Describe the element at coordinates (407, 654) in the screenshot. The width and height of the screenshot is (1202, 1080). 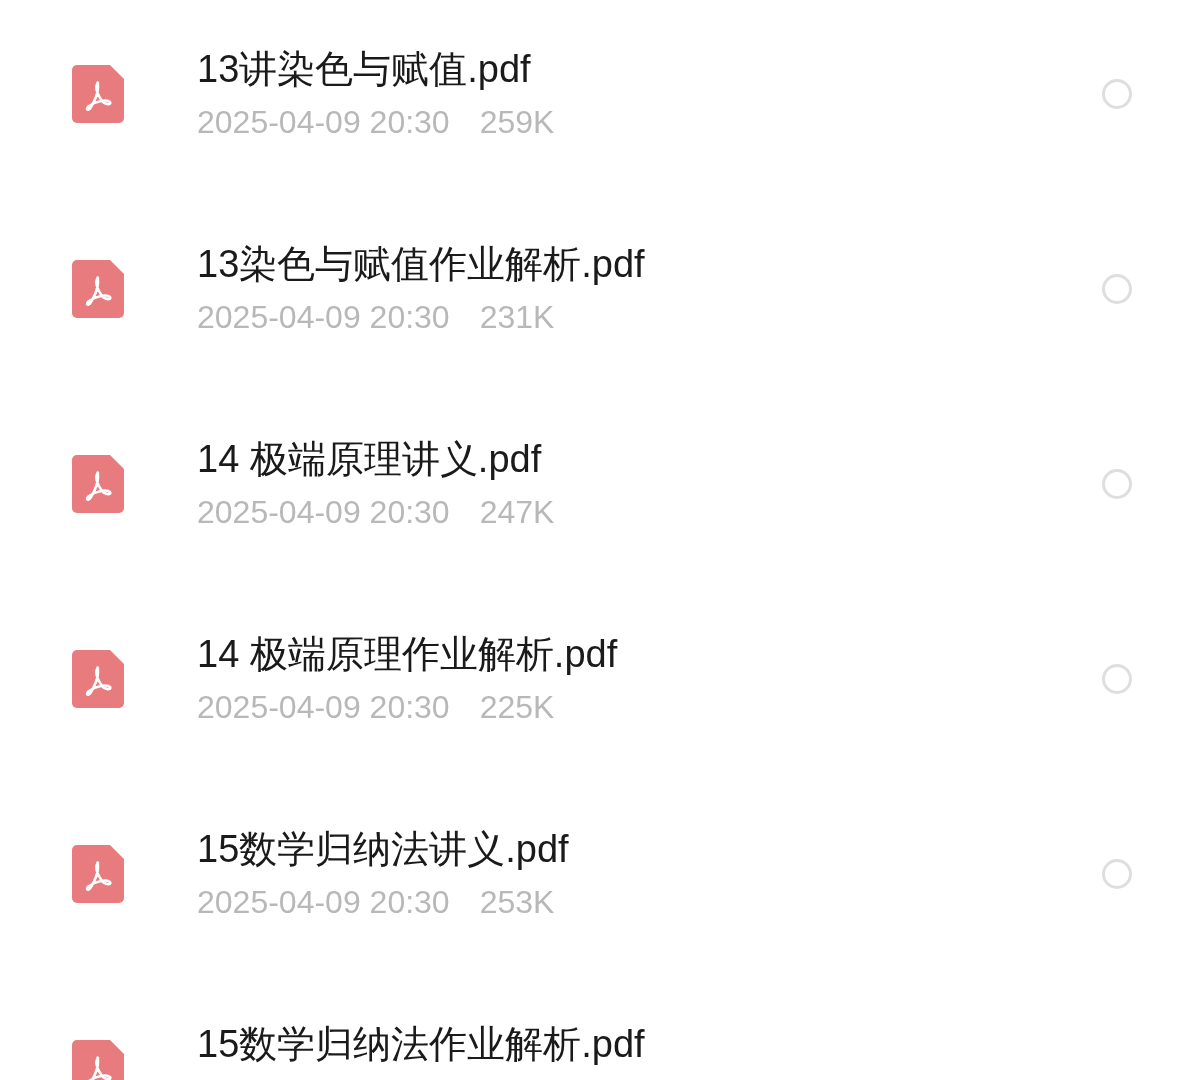
I see `file-name: 14 极端原理作业解析.pdf` at that location.